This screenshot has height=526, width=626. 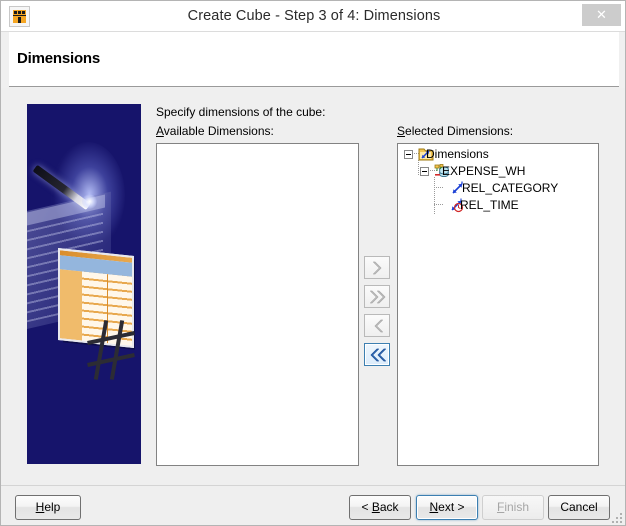 I want to click on selected-dimensions-label: Selected Dimensions:, so click(x=455, y=131).